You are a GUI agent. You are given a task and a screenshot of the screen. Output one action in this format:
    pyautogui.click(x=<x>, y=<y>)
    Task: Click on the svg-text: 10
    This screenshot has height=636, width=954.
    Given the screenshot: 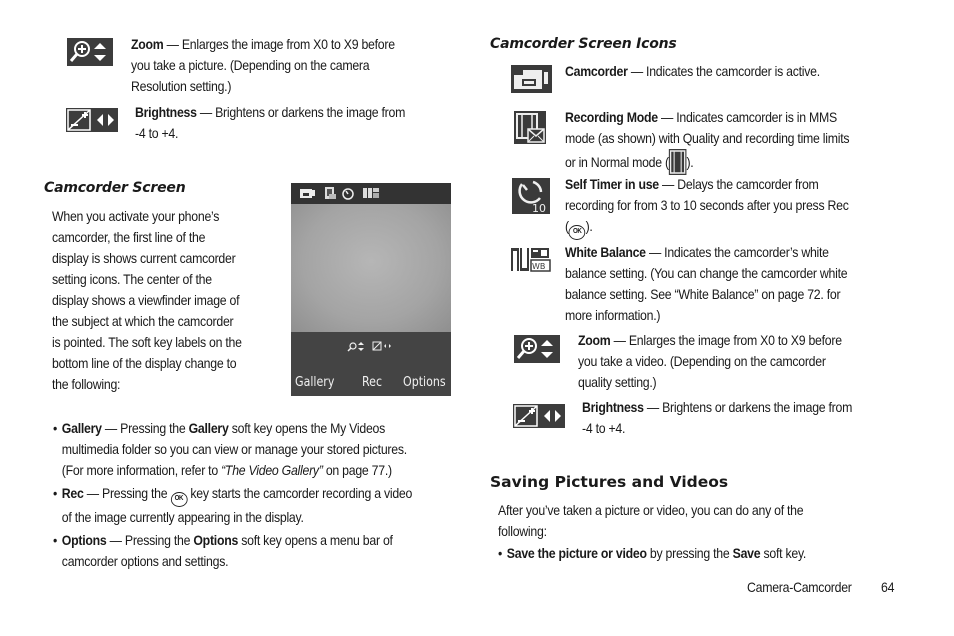 What is the action you would take?
    pyautogui.click(x=539, y=208)
    